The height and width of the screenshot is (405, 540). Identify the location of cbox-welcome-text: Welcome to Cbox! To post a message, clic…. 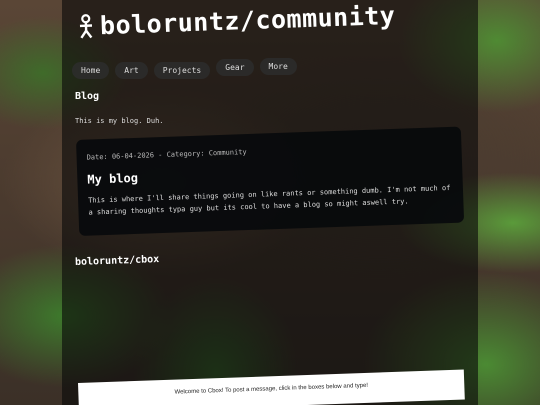
(271, 389).